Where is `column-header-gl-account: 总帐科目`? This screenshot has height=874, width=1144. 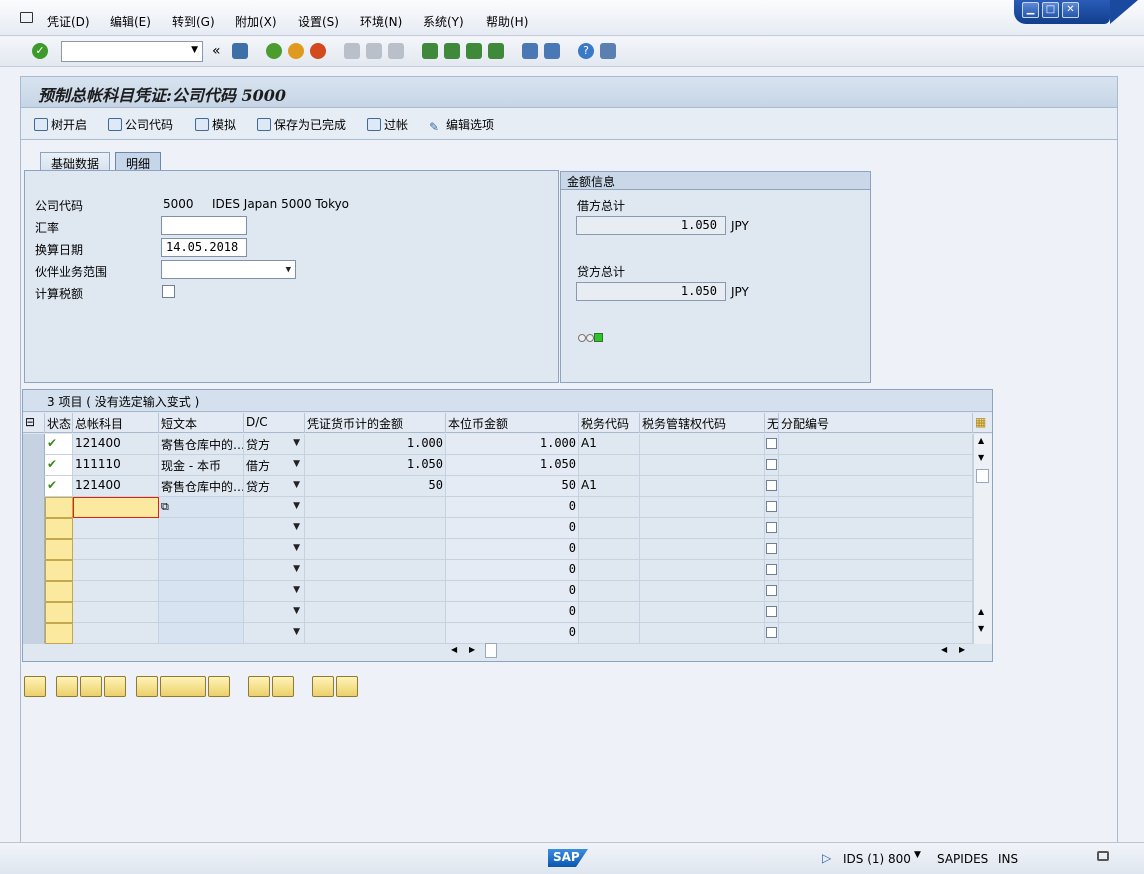
column-header-gl-account: 总帐科目 is located at coordinates (116, 423).